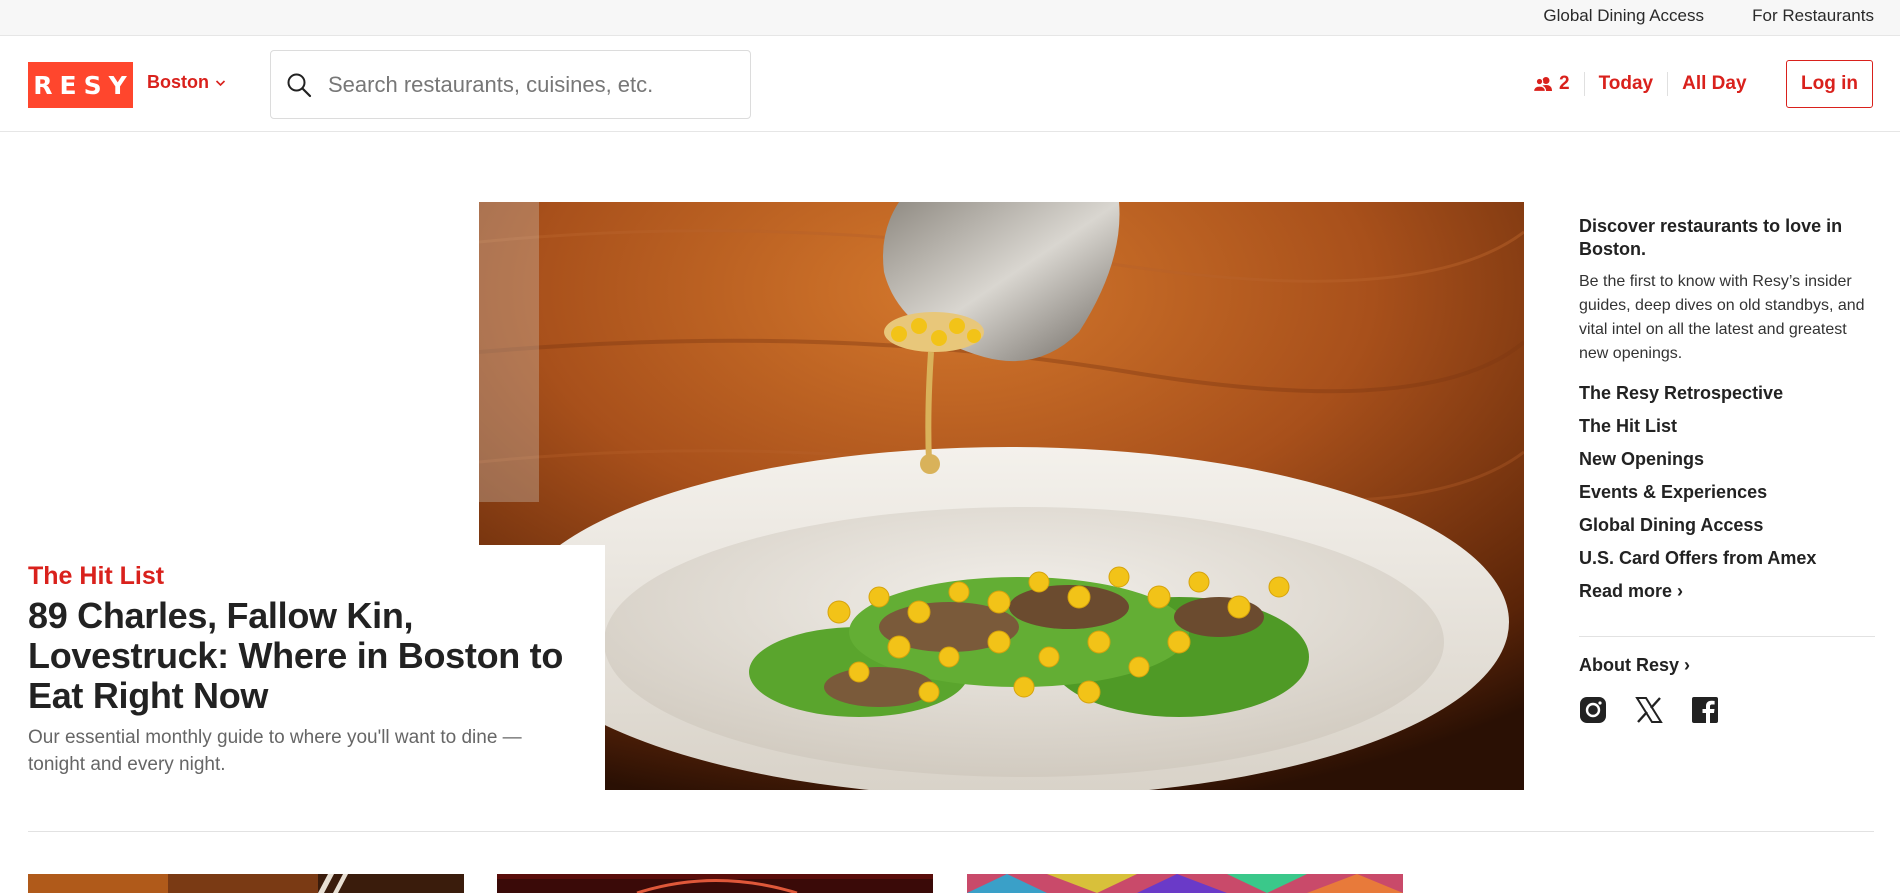 This screenshot has width=1900, height=893. What do you see at coordinates (1593, 710) in the screenshot?
I see `instagram-icon` at bounding box center [1593, 710].